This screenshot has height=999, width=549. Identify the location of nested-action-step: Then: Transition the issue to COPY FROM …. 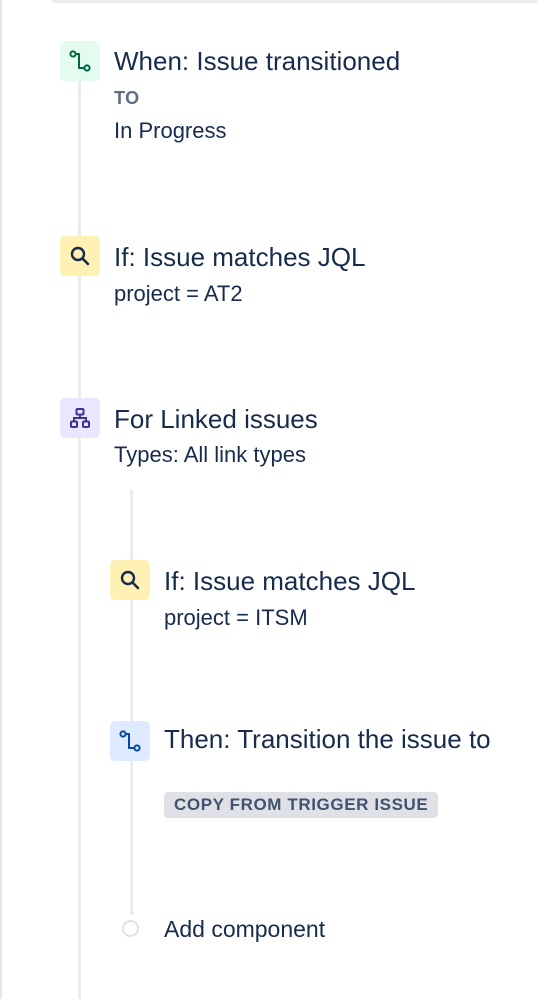
(274, 765).